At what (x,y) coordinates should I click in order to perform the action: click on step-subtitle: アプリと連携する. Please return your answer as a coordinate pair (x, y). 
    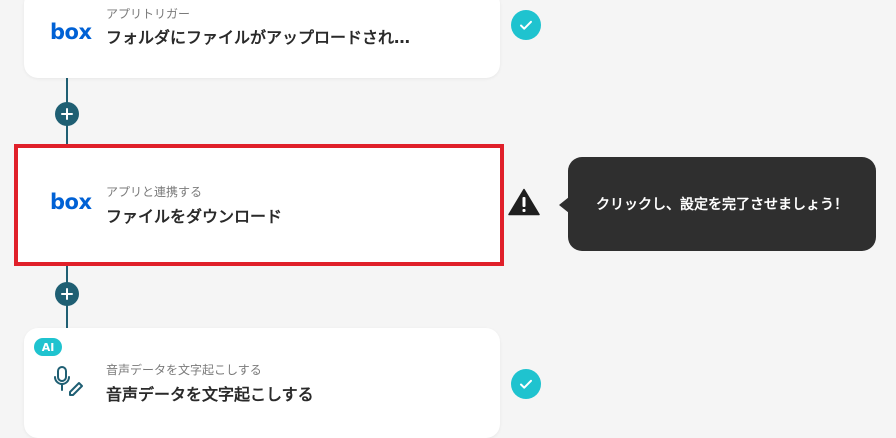
    Looking at the image, I should click on (154, 192).